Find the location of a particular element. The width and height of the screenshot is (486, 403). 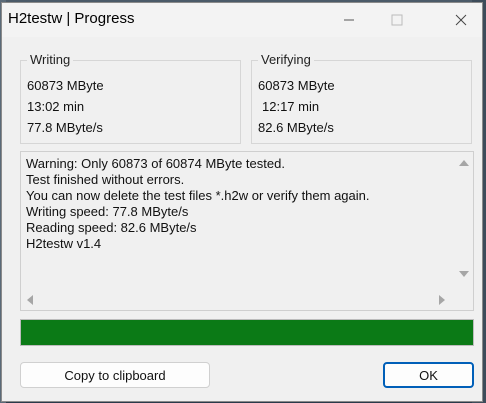

minimize-button is located at coordinates (349, 20).